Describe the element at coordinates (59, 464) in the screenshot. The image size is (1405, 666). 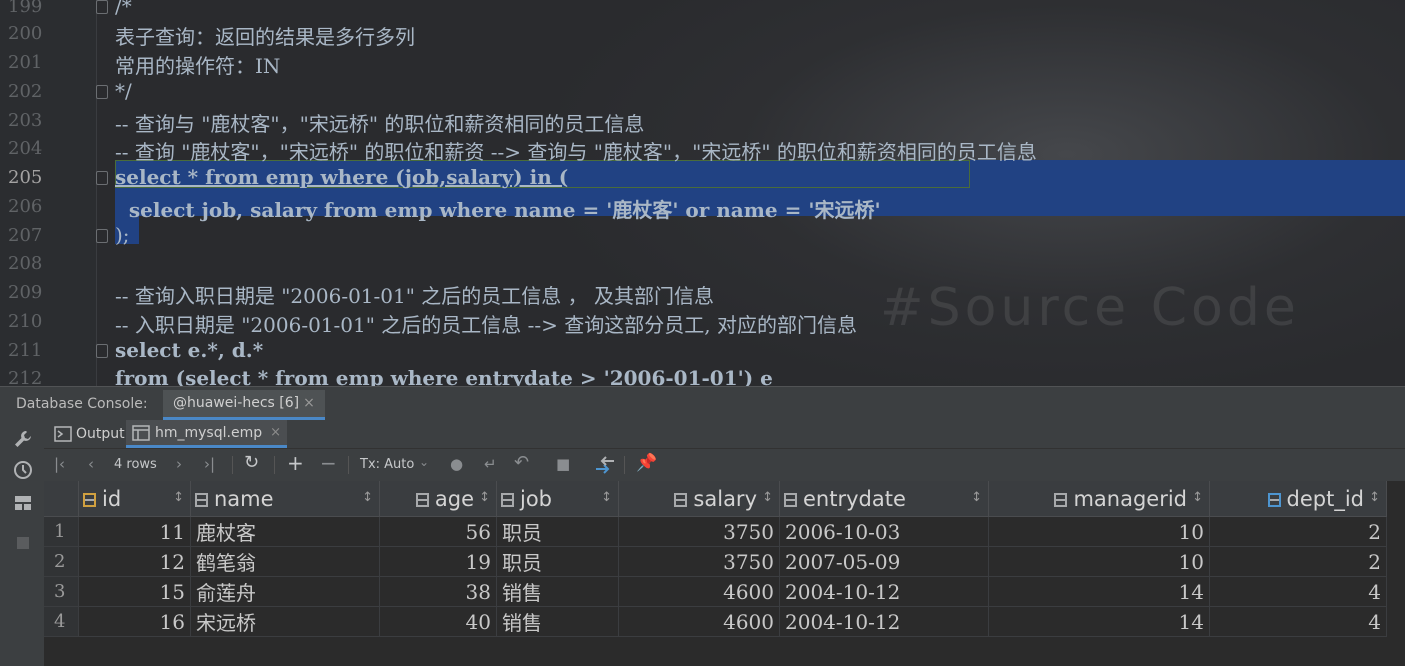
I see `first-page-icon: |‹` at that location.